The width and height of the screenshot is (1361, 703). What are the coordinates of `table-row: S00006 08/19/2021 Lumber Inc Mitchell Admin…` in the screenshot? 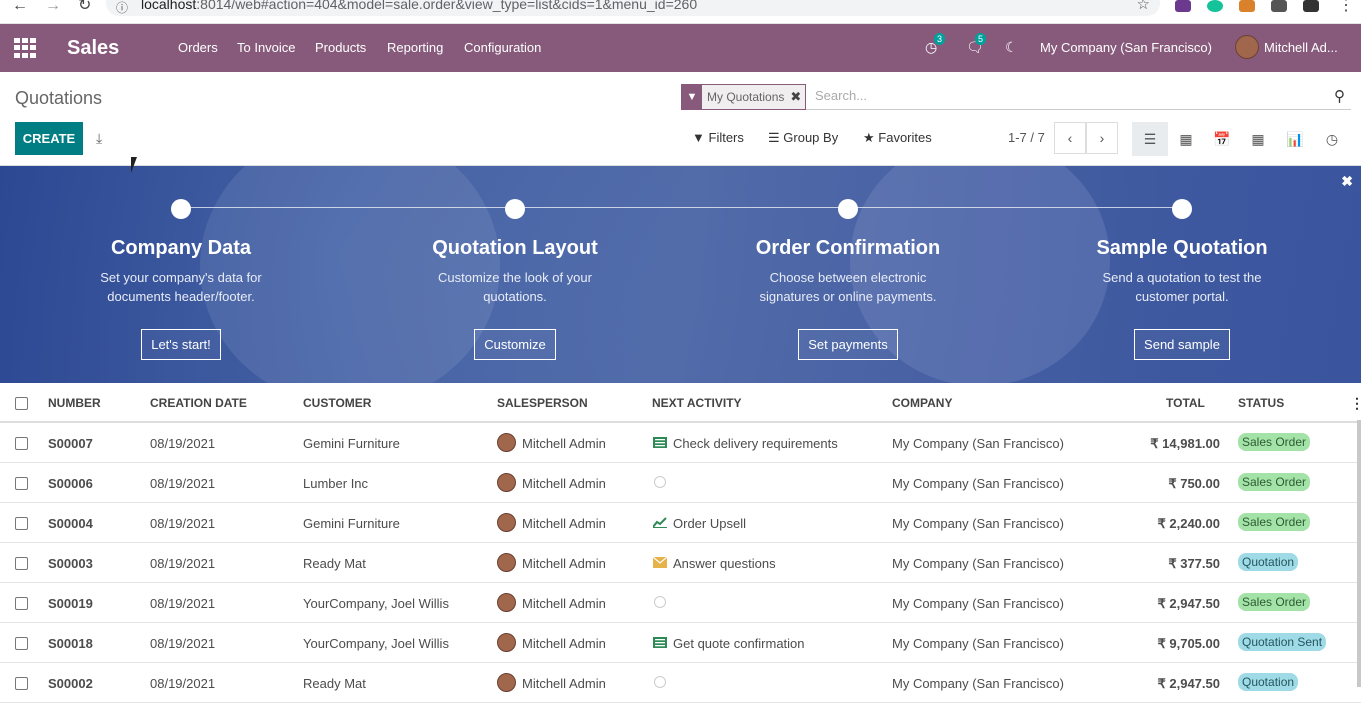 It's located at (680, 483).